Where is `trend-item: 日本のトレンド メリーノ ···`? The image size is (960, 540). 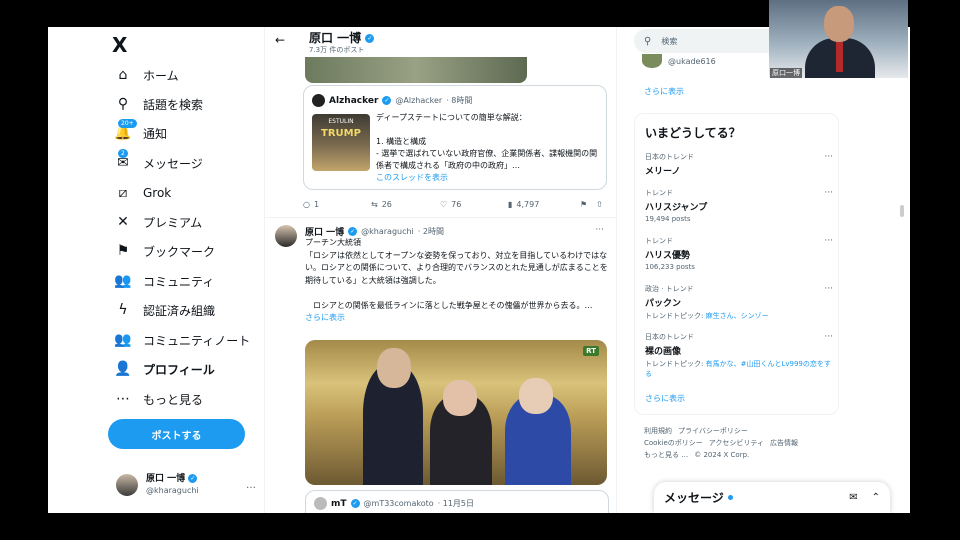 trend-item: 日本のトレンド メリーノ ··· is located at coordinates (739, 164).